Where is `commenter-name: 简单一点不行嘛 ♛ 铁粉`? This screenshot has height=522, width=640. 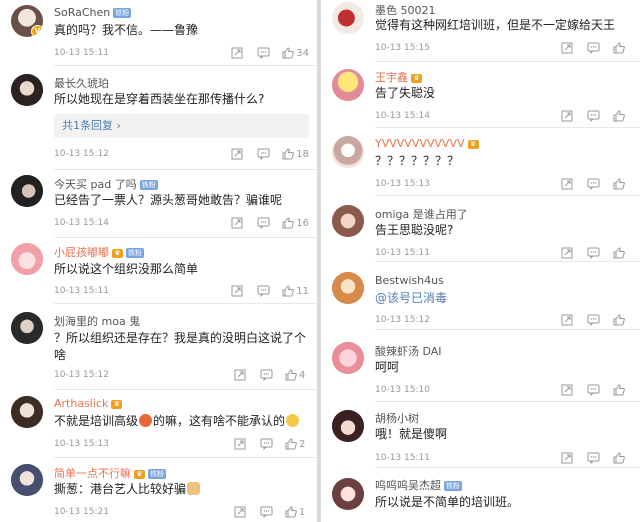 commenter-name: 简单一点不行嘛 ♛ 铁粉 is located at coordinates (110, 473).